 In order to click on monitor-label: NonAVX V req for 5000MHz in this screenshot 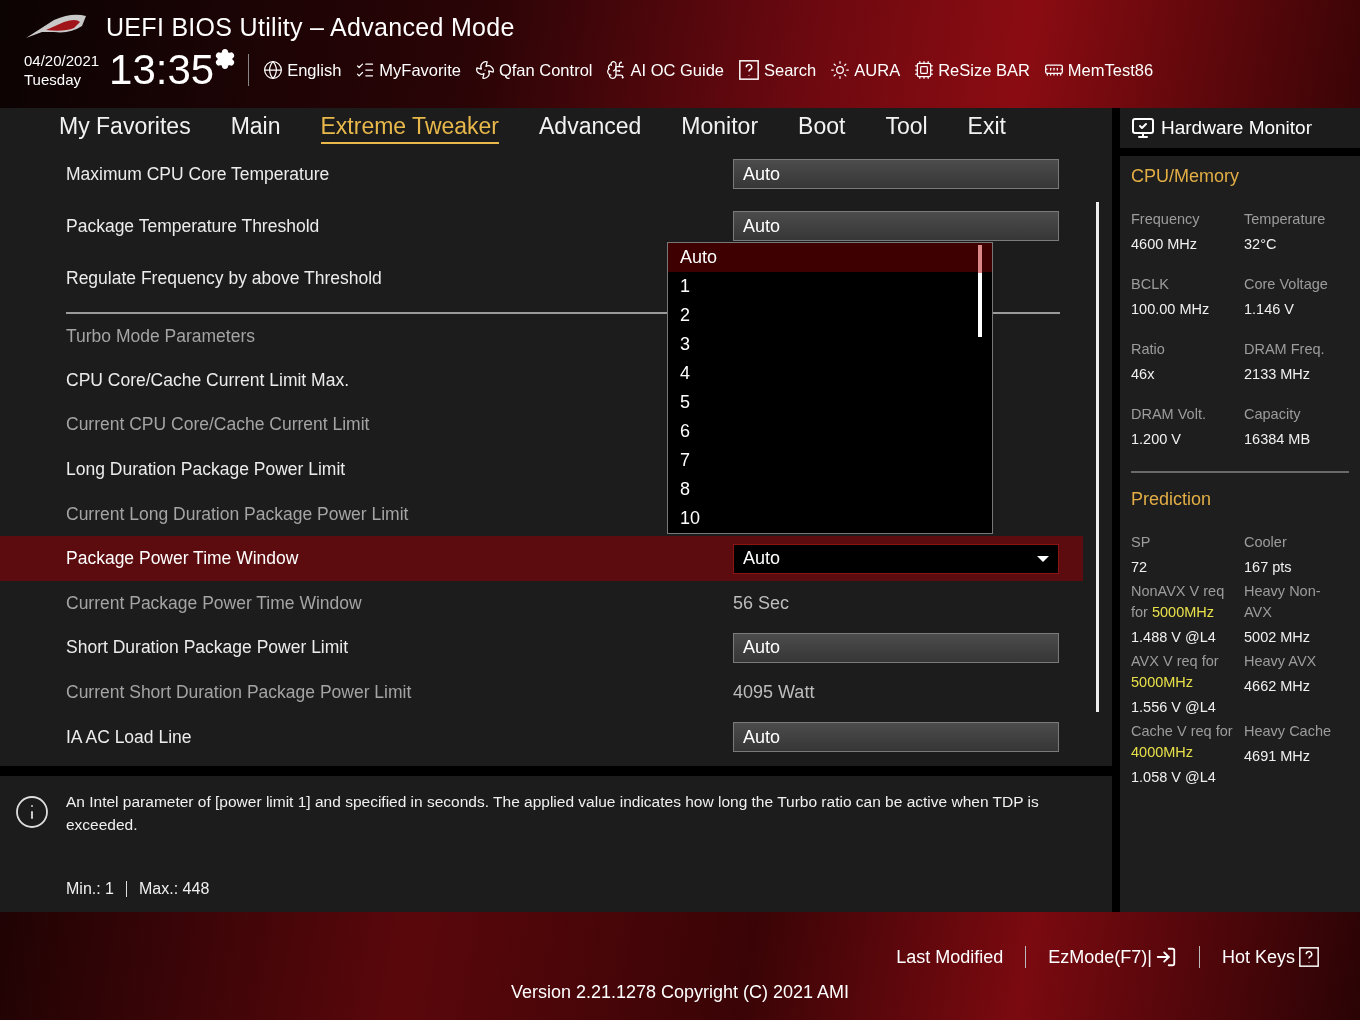, I will do `click(1178, 602)`.